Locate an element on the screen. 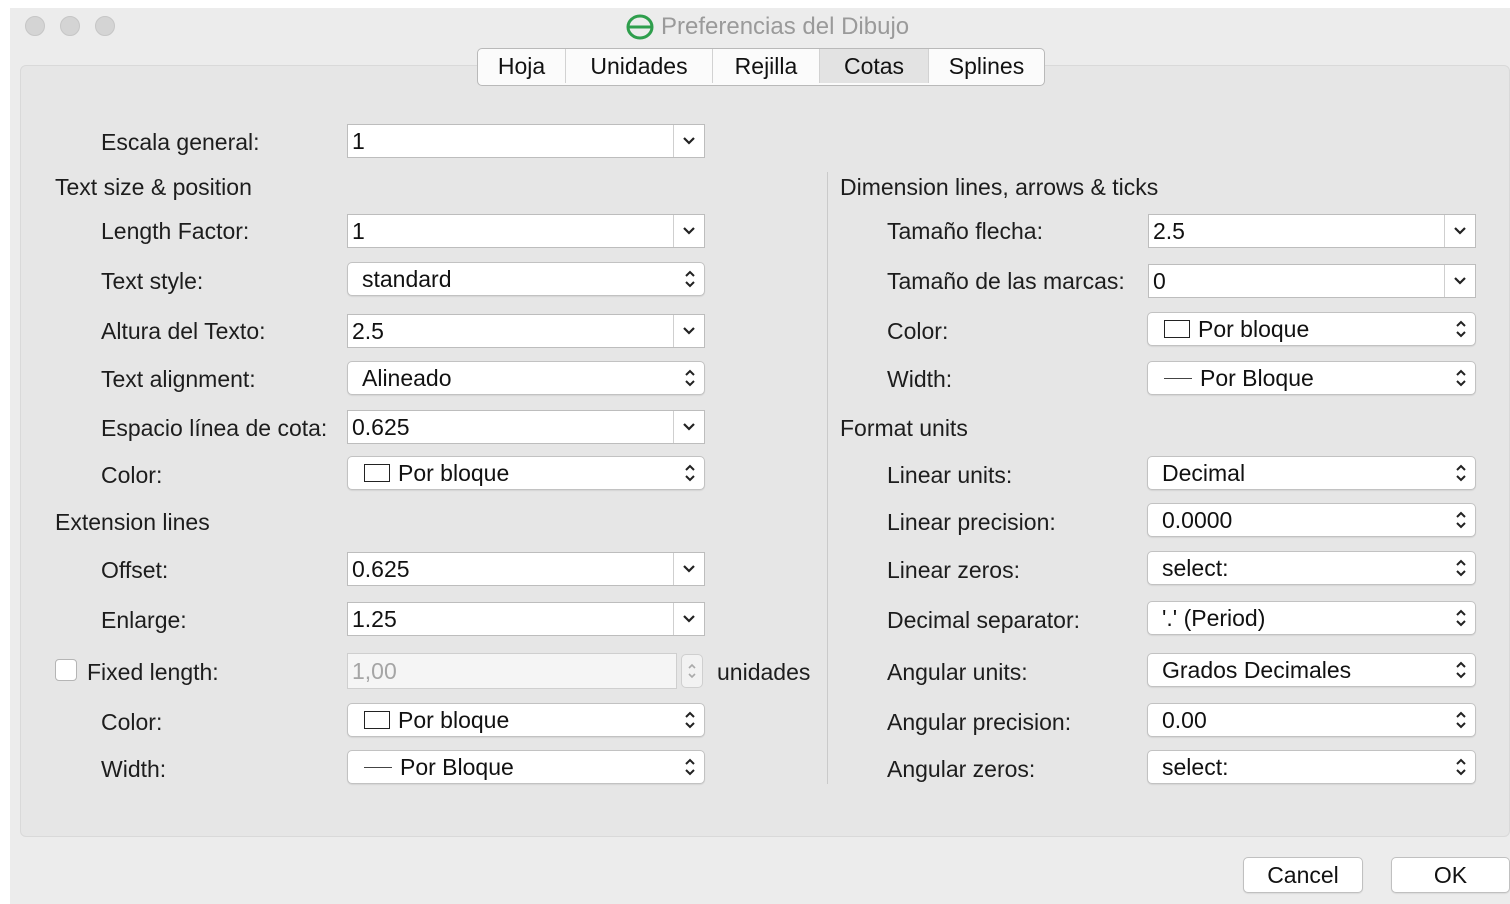  decimal-separator-value: '.' (Period) is located at coordinates (1214, 617).